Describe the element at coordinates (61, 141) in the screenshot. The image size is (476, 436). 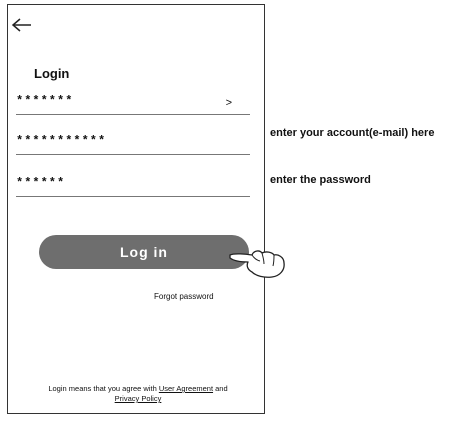
I see `email-value: ***********` at that location.